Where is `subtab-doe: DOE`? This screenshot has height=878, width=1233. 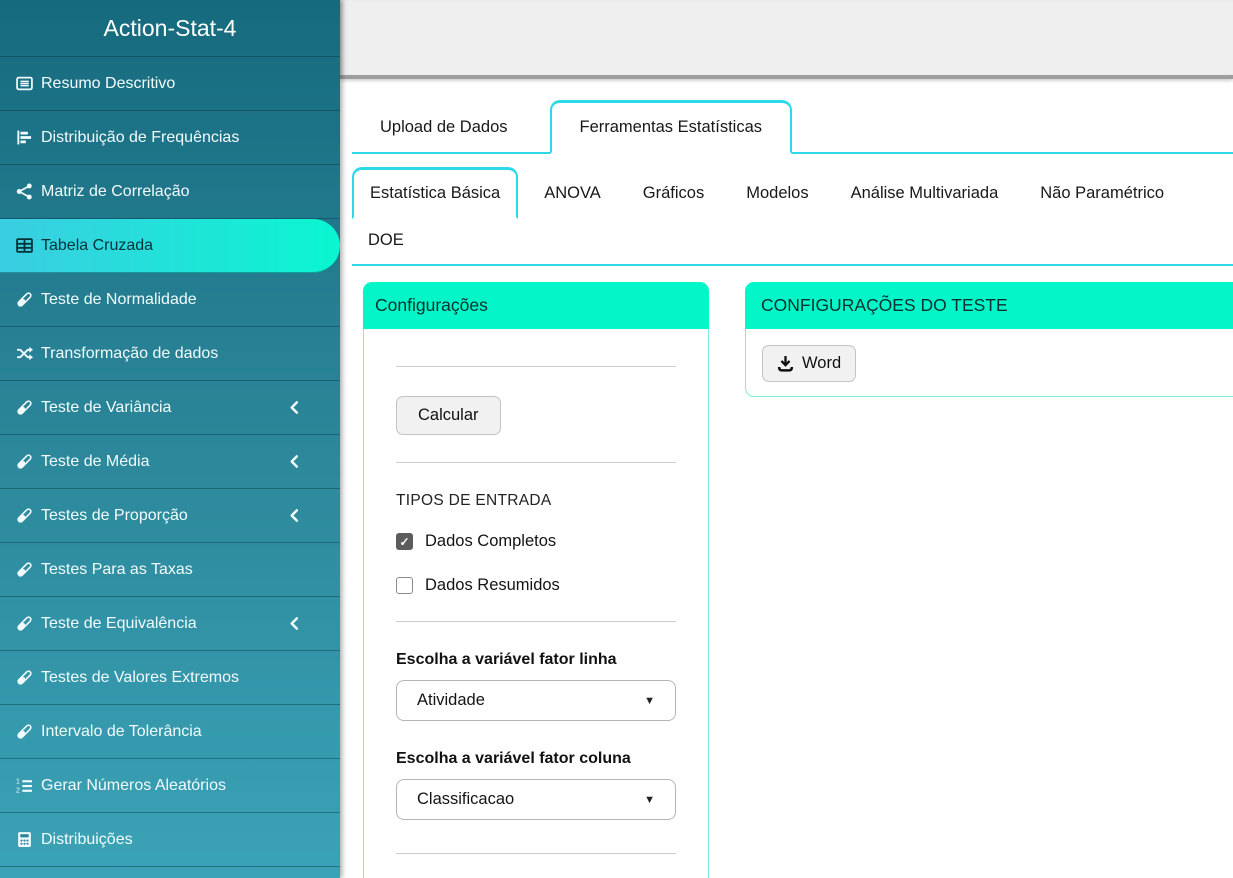 subtab-doe: DOE is located at coordinates (386, 240).